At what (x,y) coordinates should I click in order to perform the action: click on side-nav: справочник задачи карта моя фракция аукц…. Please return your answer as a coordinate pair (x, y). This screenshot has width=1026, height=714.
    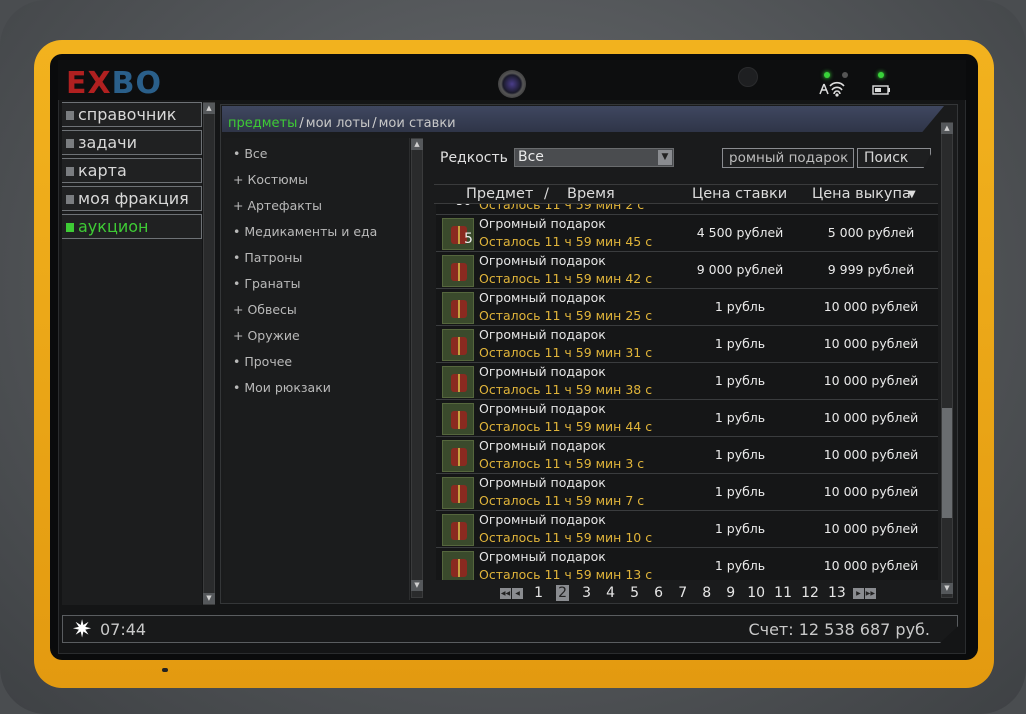
    Looking at the image, I should click on (132, 353).